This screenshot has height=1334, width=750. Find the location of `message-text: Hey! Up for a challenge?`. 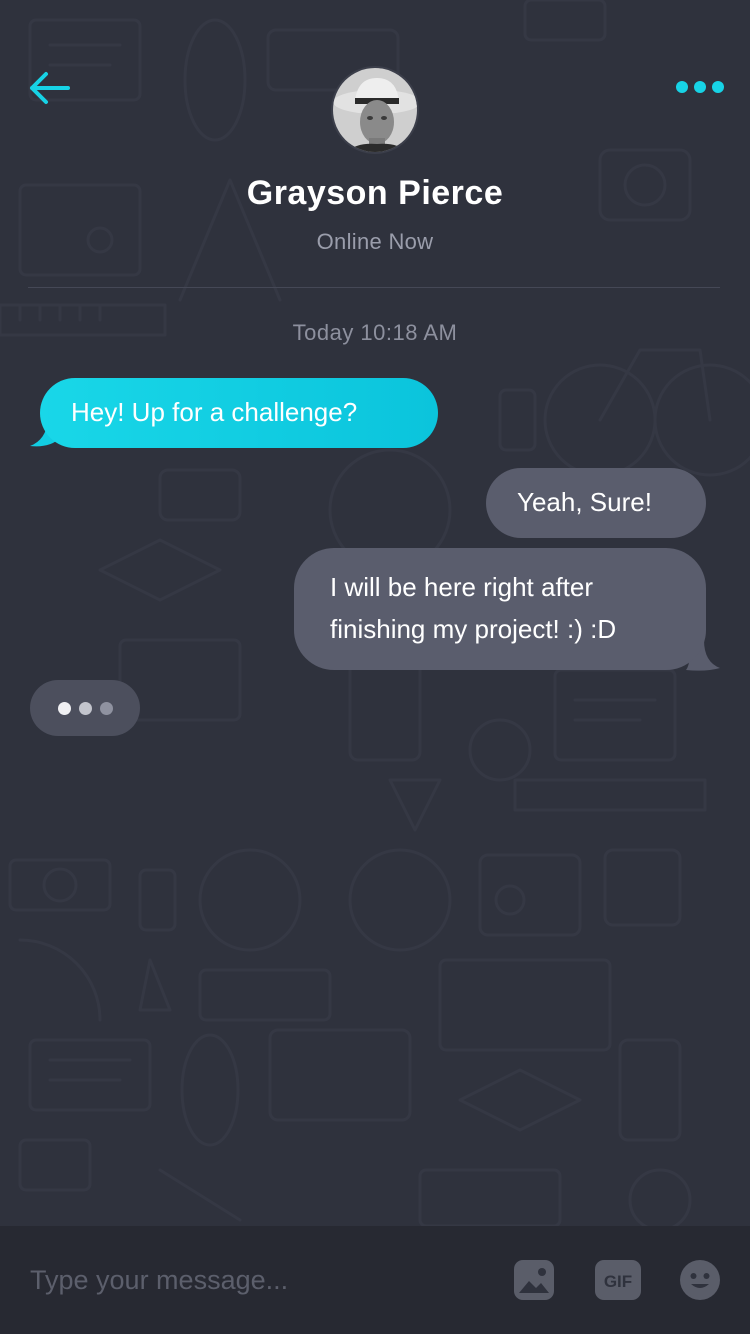

message-text: Hey! Up for a challenge? is located at coordinates (214, 412).